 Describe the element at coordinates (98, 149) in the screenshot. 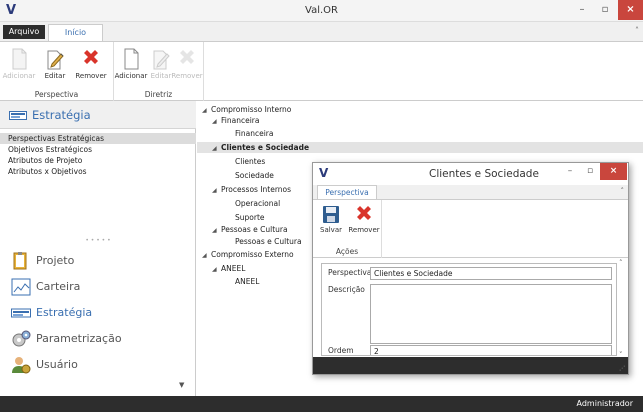

I see `nav-sub-item-objetivos: Objetivos Estratégicos` at that location.